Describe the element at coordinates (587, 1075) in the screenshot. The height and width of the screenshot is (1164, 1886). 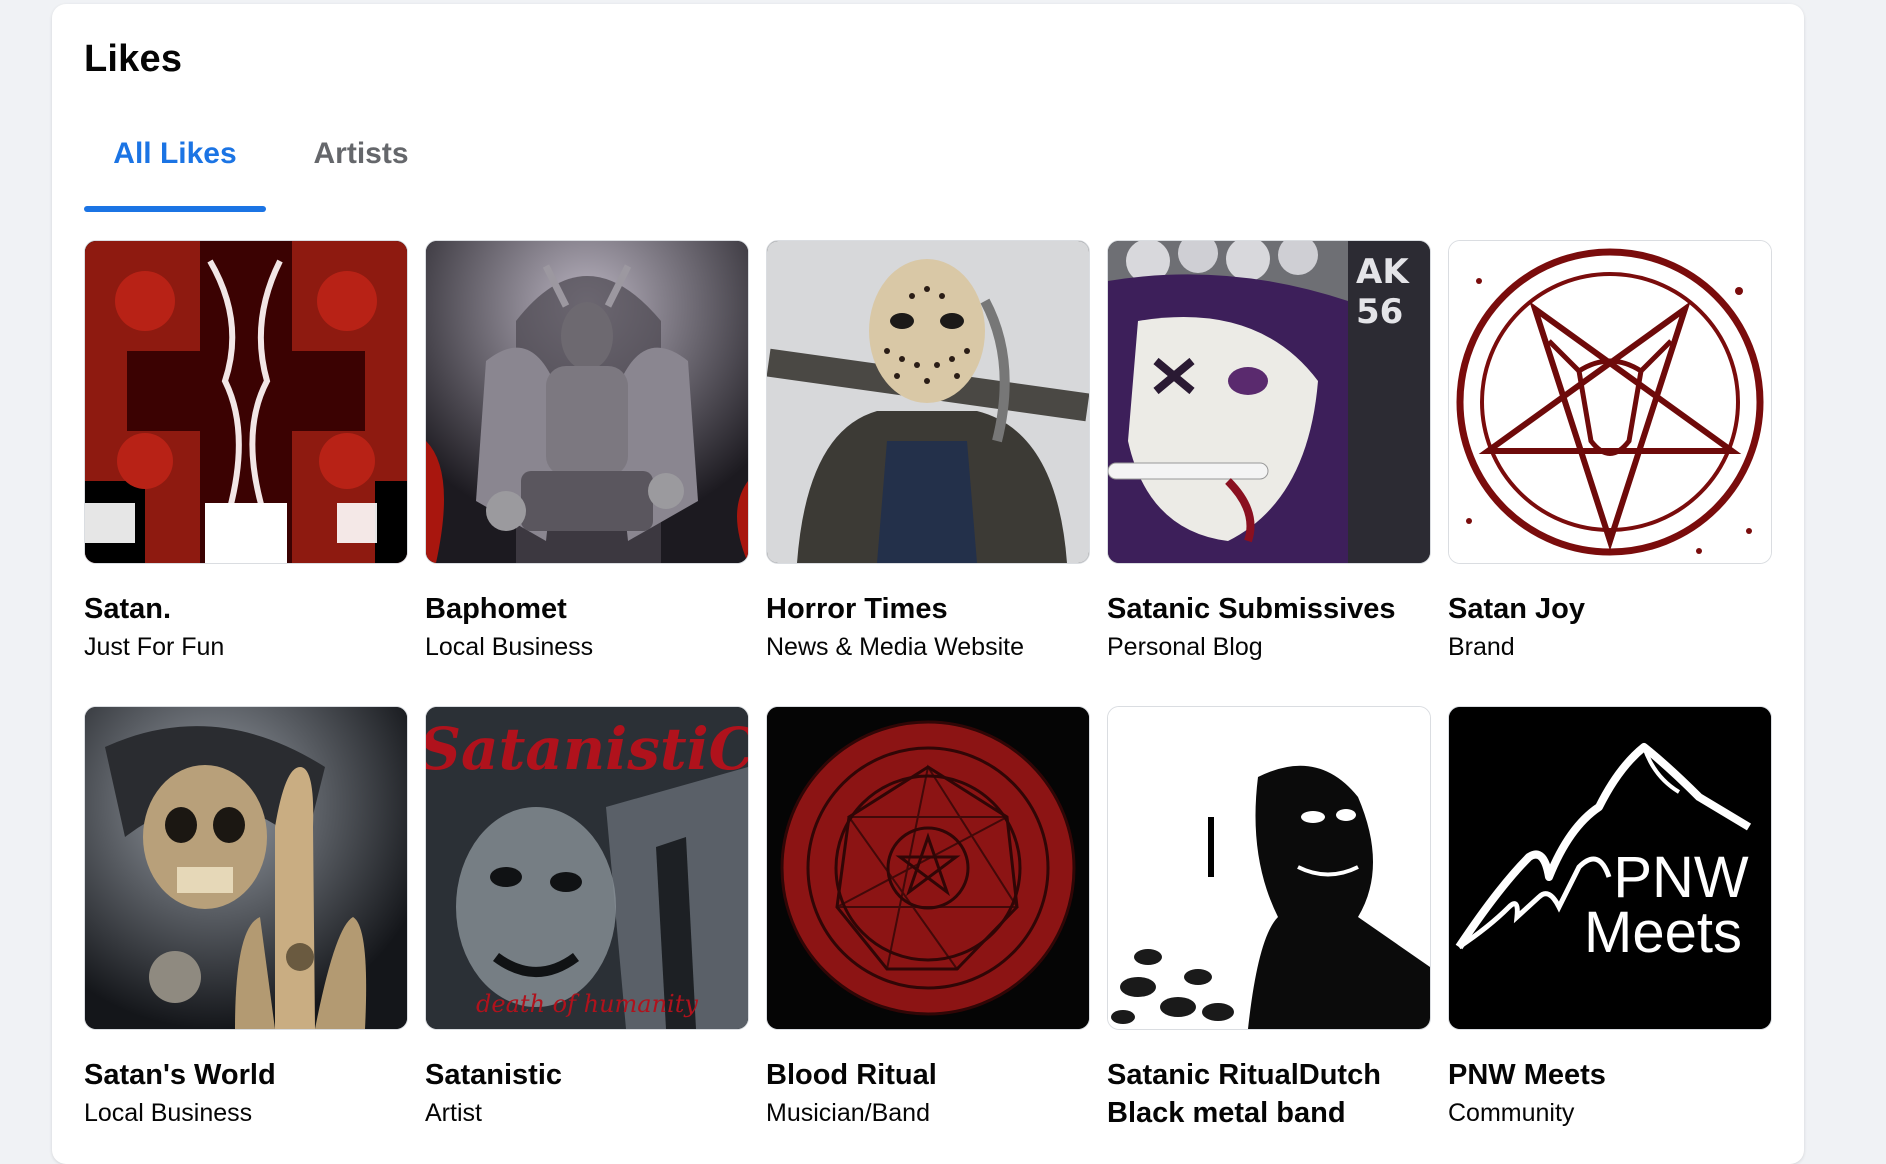
I see `like-name: Satanistic` at that location.